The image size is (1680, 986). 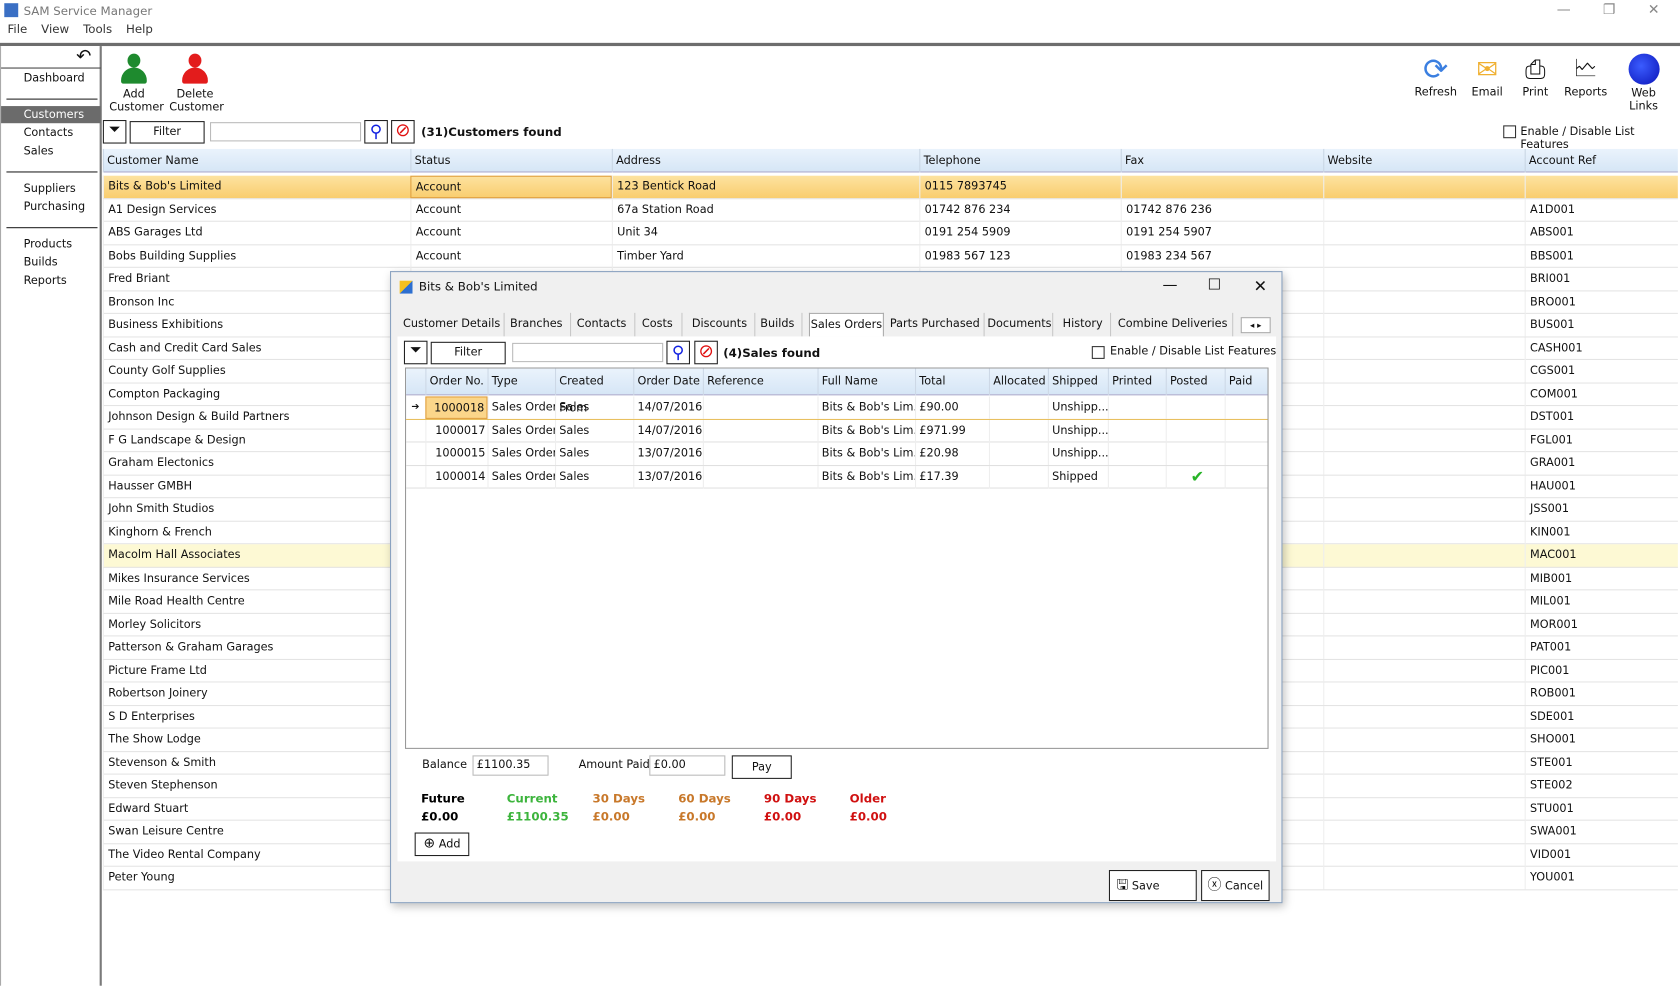 I want to click on dialog-search-icon: ⚲, so click(x=678, y=352).